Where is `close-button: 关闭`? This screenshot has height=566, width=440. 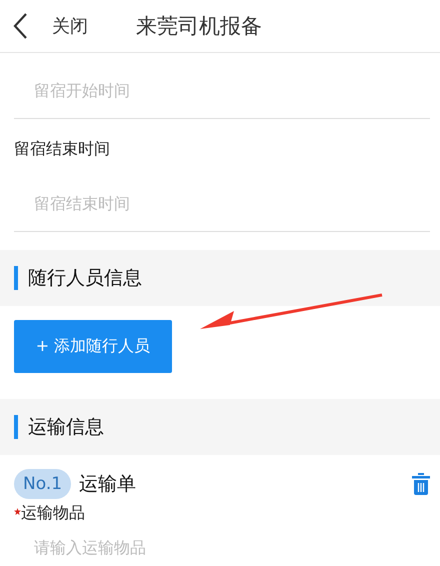
close-button: 关闭 is located at coordinates (70, 26).